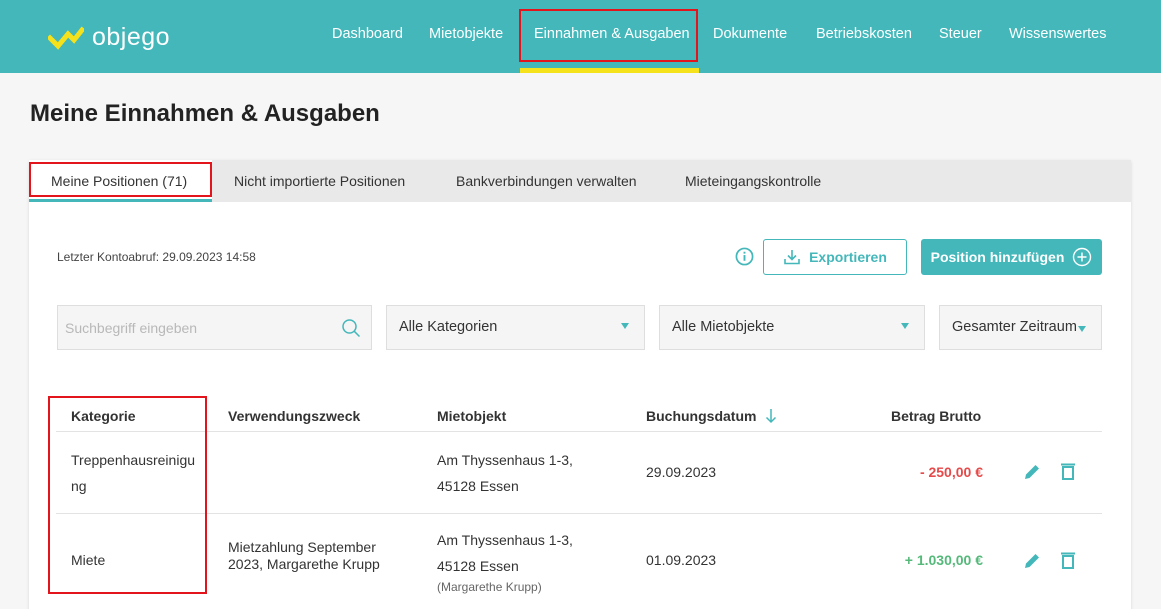 Image resolution: width=1161 pixels, height=609 pixels. I want to click on tab-nicht-importierte-positionen: Nicht importierte Positionen, so click(319, 181).